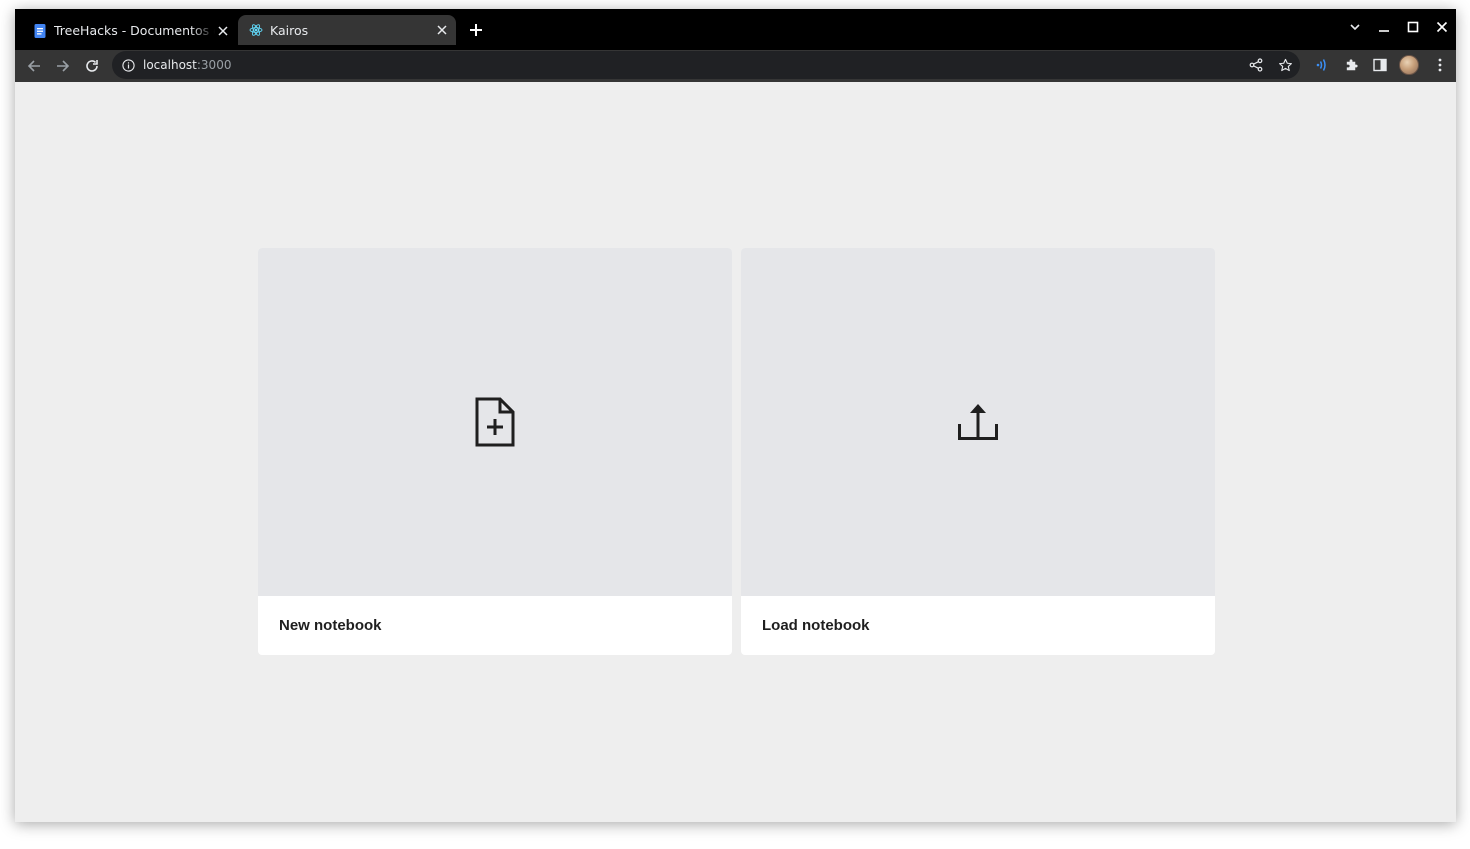 This screenshot has height=849, width=1470. I want to click on arrow-right-icon, so click(63, 66).